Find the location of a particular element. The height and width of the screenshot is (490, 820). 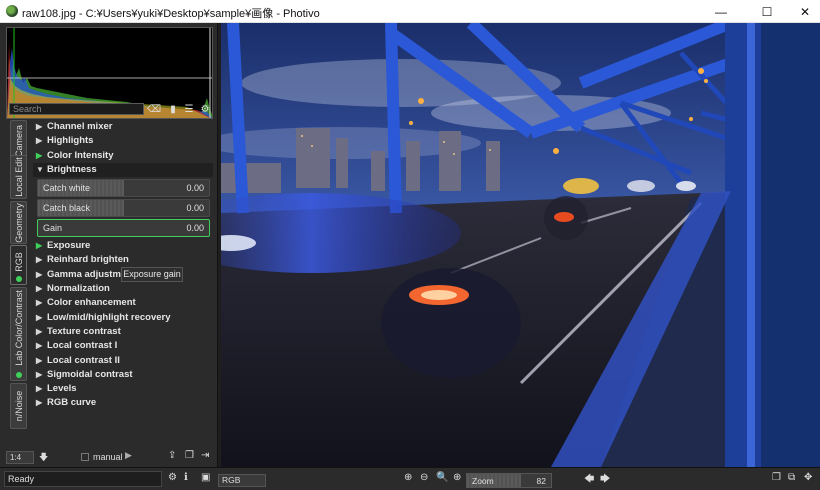

tool-label: Reinhard brighten is located at coordinates (88, 260).